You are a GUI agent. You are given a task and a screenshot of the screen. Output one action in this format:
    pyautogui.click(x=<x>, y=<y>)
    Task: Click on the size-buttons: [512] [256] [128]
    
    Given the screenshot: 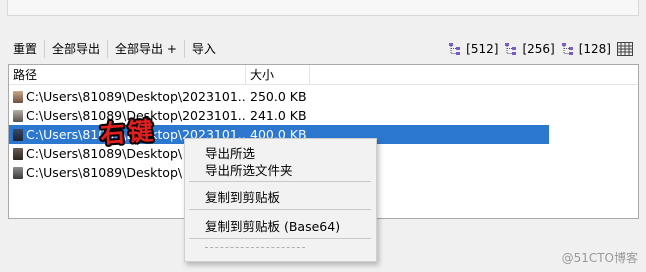 What is the action you would take?
    pyautogui.click(x=540, y=49)
    